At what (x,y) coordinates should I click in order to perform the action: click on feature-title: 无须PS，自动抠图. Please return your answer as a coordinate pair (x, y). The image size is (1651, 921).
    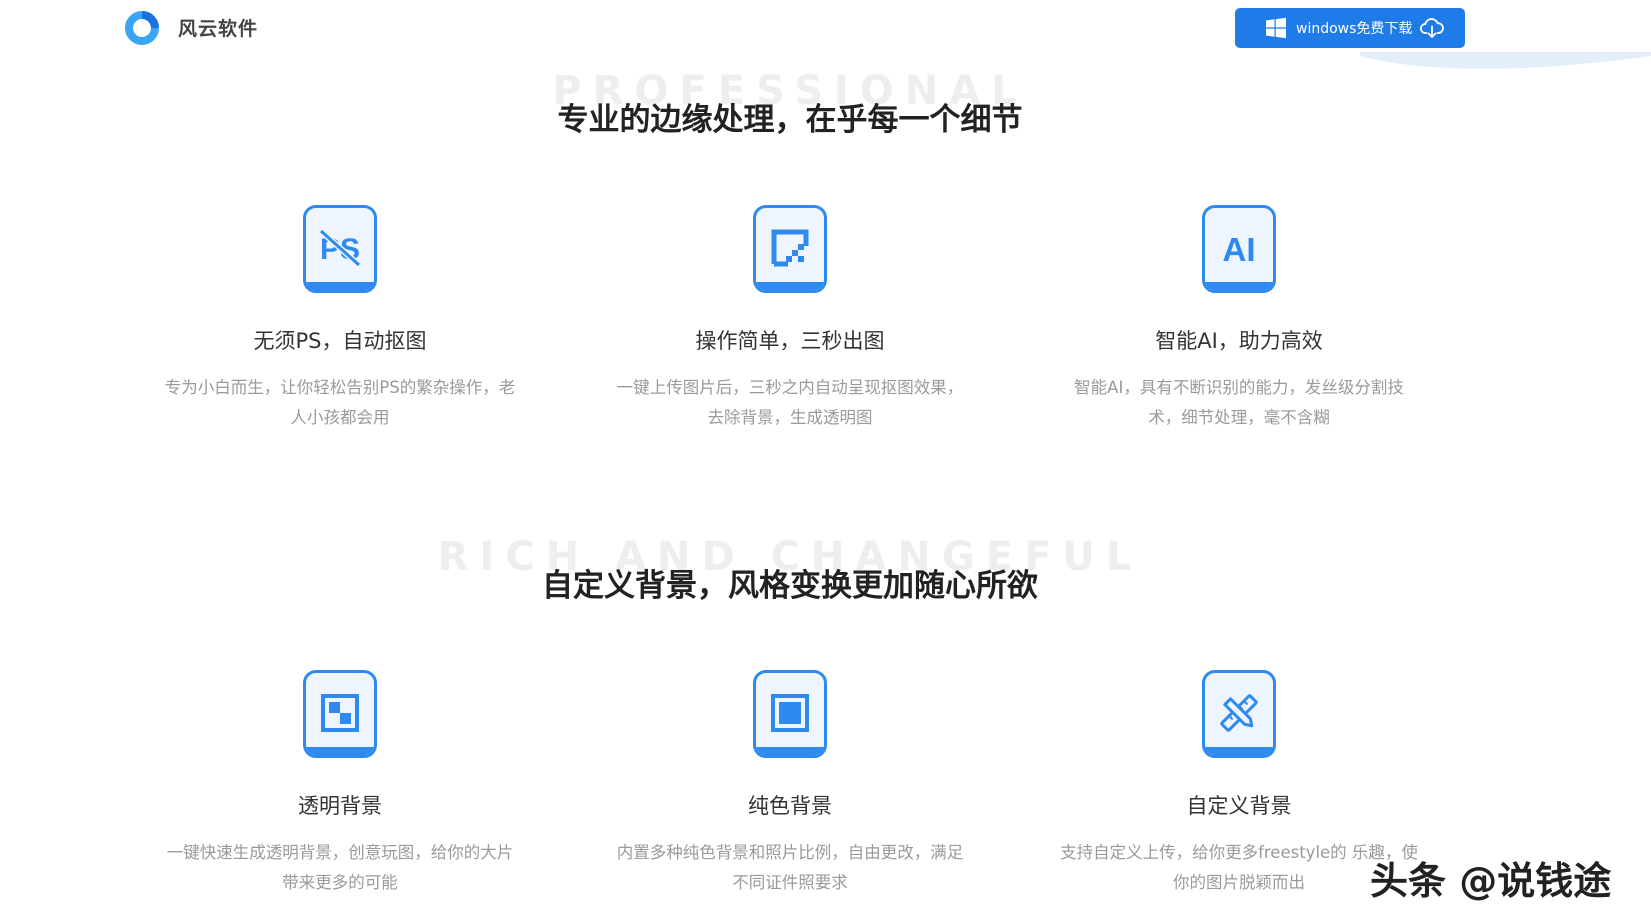
    Looking at the image, I should click on (340, 341).